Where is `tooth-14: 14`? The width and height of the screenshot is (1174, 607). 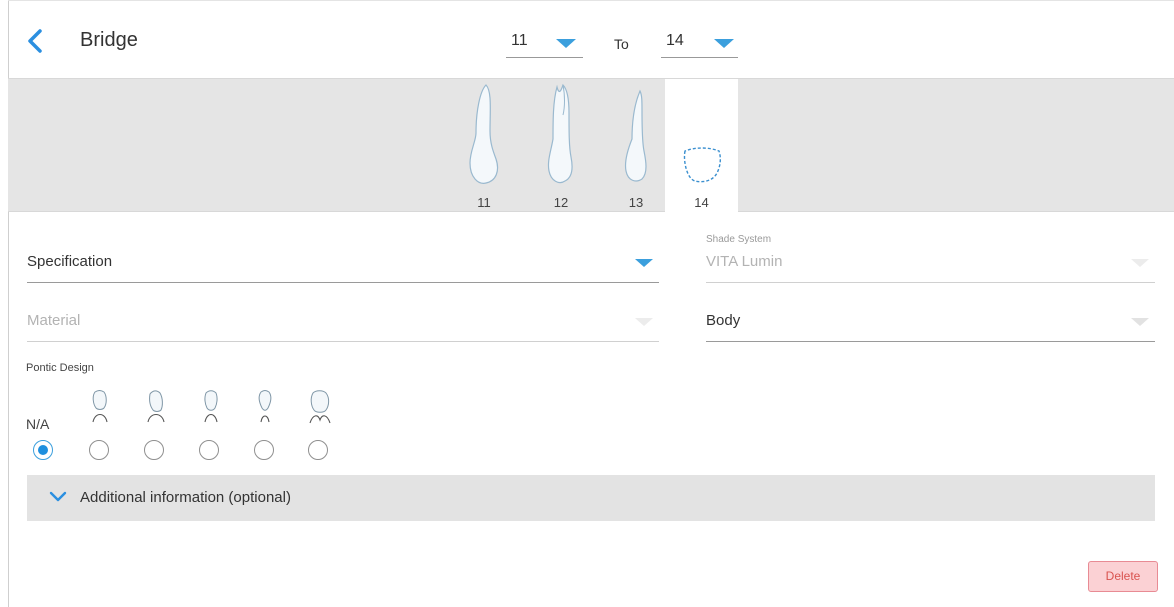 tooth-14: 14 is located at coordinates (701, 146).